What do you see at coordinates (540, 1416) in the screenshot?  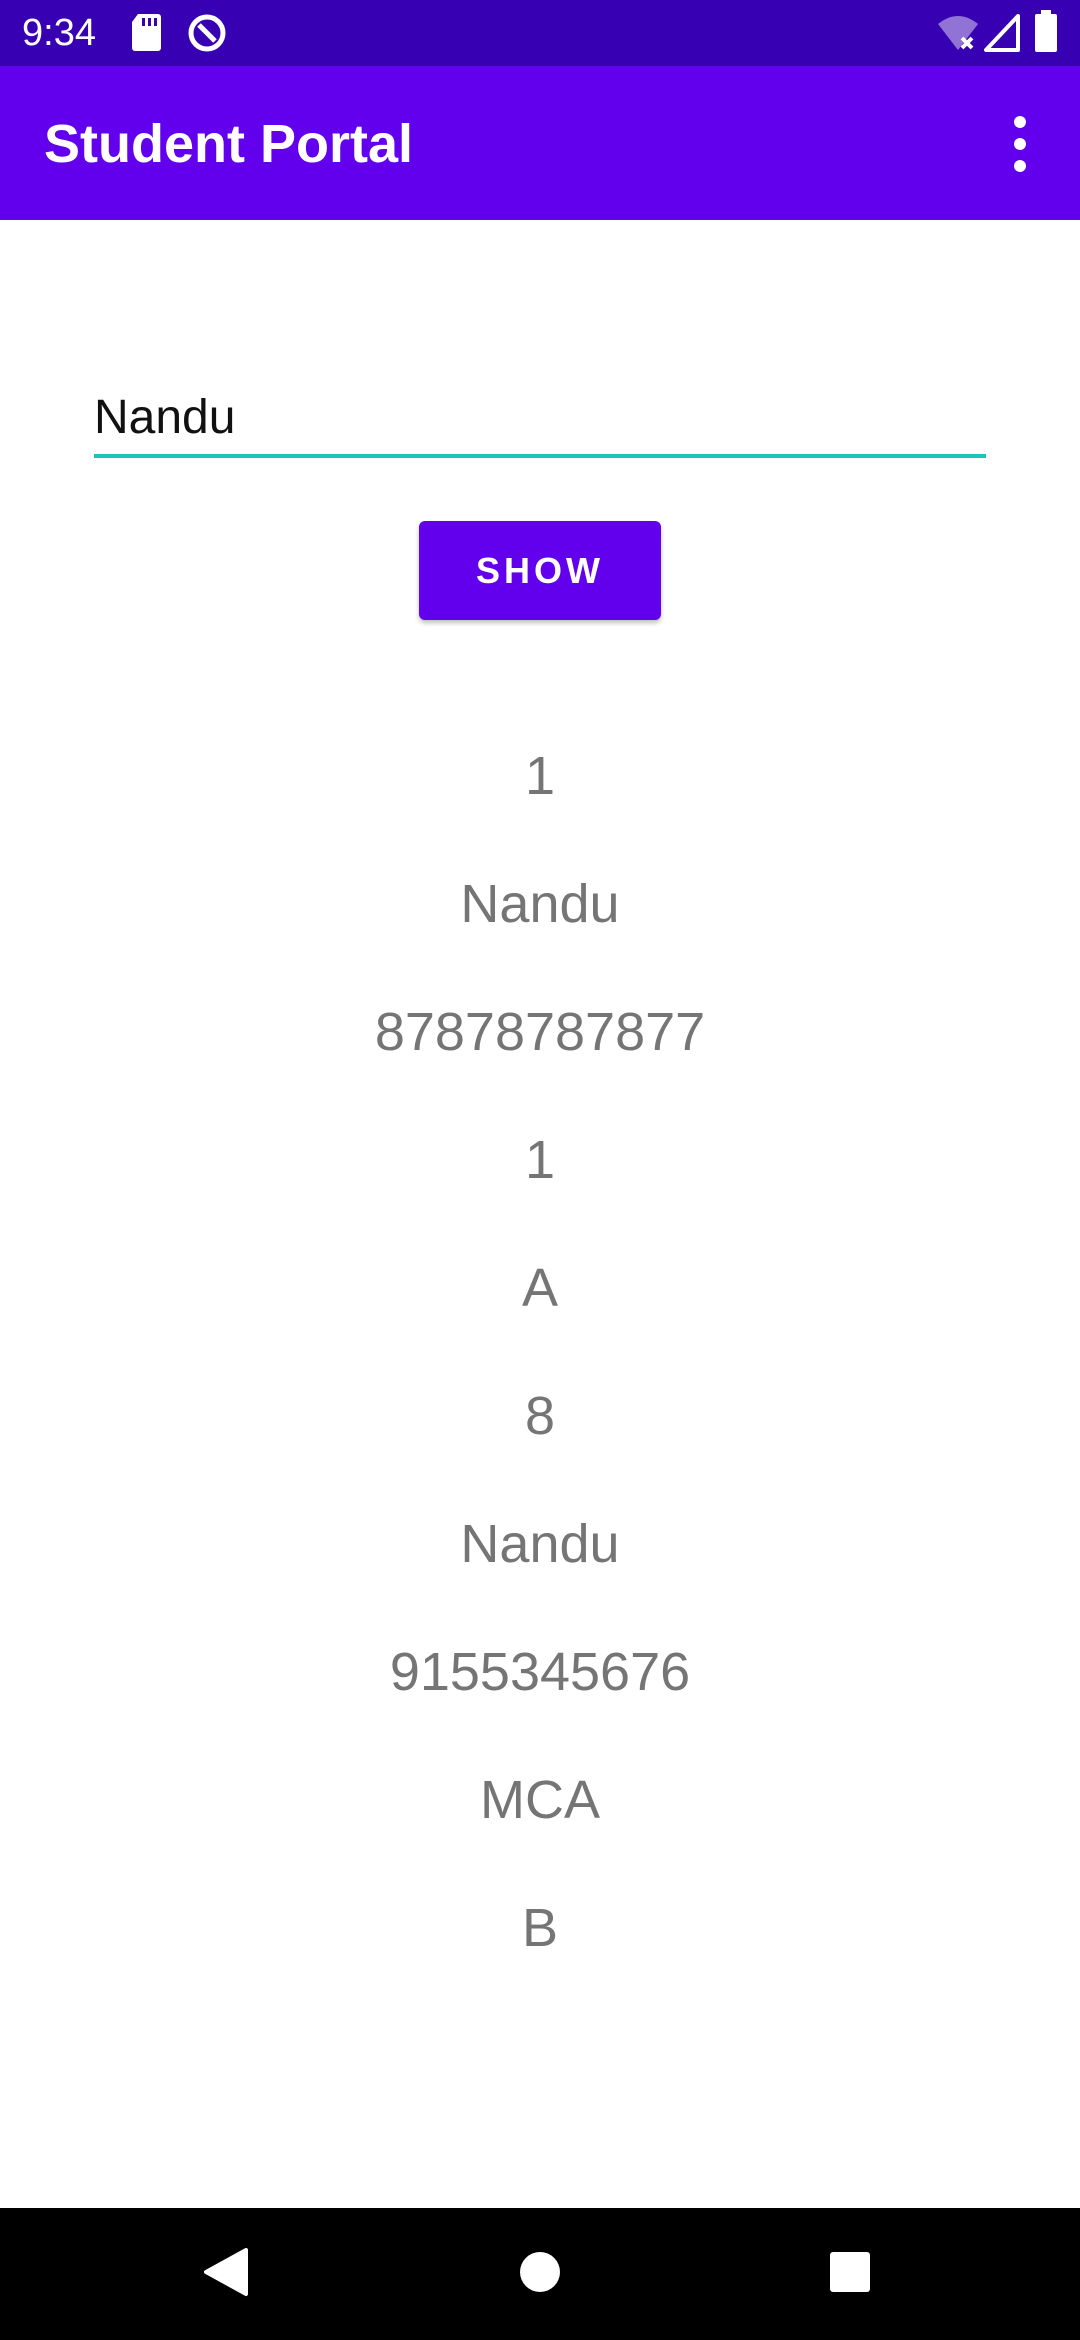 I see `result-item: 8` at bounding box center [540, 1416].